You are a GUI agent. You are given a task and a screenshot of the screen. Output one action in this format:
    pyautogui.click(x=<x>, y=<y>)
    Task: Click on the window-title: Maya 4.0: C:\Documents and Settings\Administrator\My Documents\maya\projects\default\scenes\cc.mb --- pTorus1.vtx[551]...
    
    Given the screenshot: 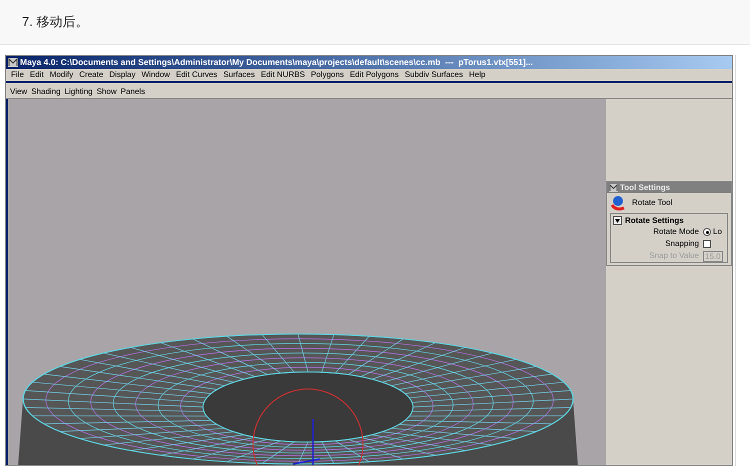 What is the action you would take?
    pyautogui.click(x=276, y=62)
    